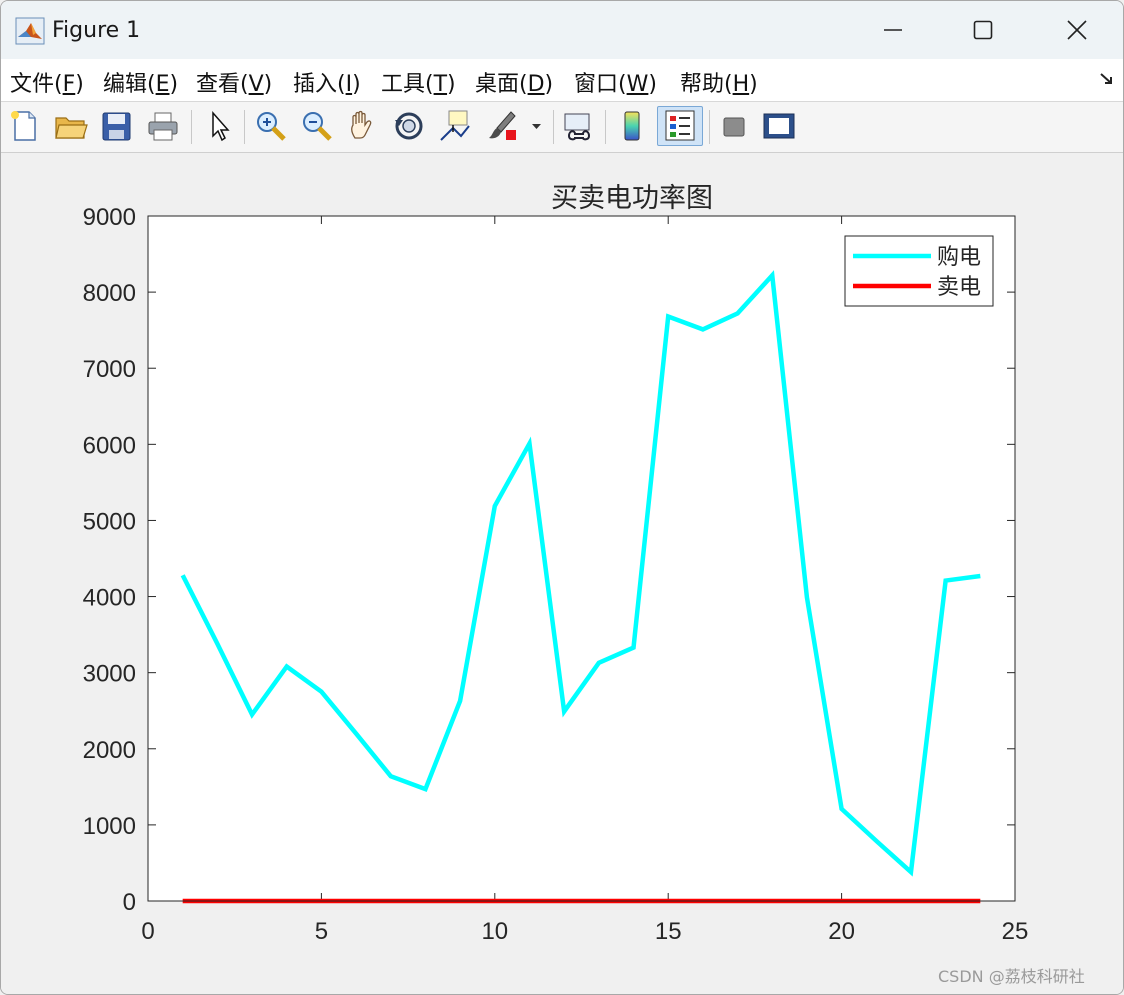  I want to click on x-tick-label: 20, so click(841, 931).